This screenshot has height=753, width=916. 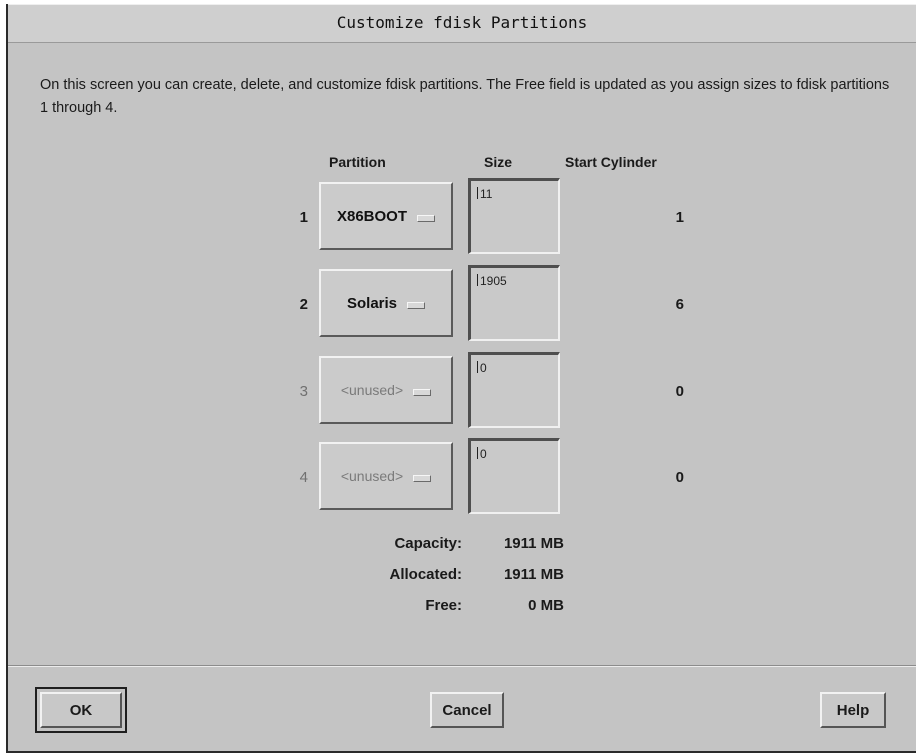 What do you see at coordinates (372, 476) in the screenshot?
I see `partition-4-type-label: <unused>` at bounding box center [372, 476].